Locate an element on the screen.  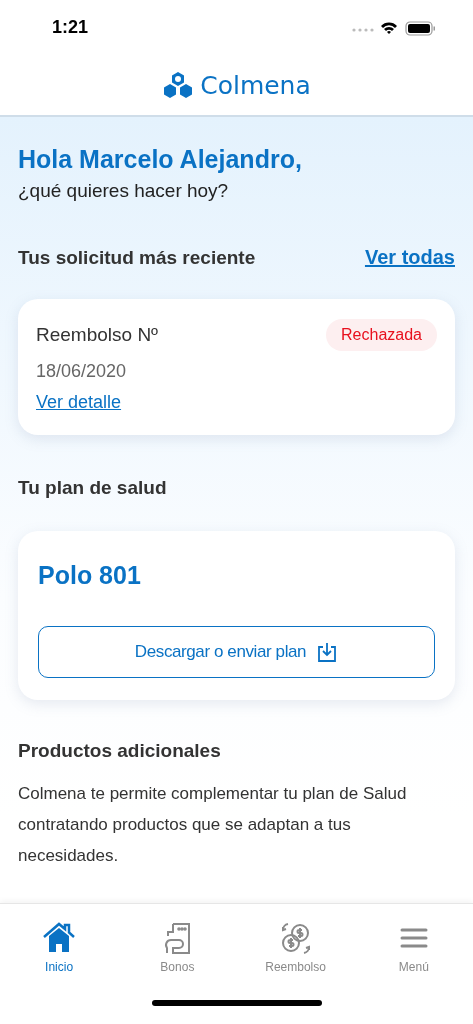
tab-item: Bonos is located at coordinates (177, 947).